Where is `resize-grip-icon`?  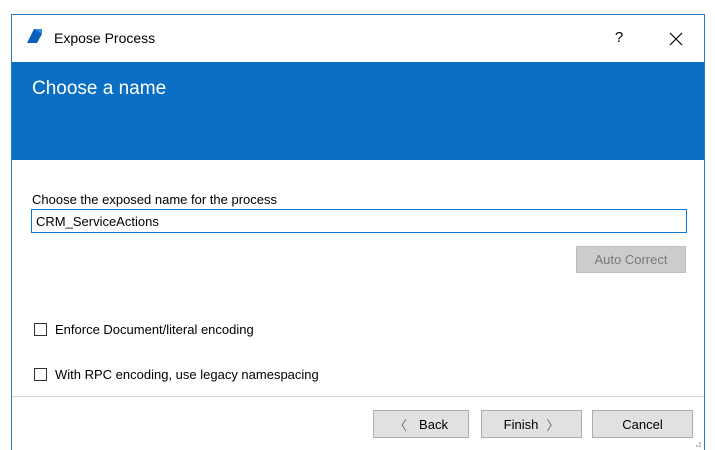
resize-grip-icon is located at coordinates (697, 443).